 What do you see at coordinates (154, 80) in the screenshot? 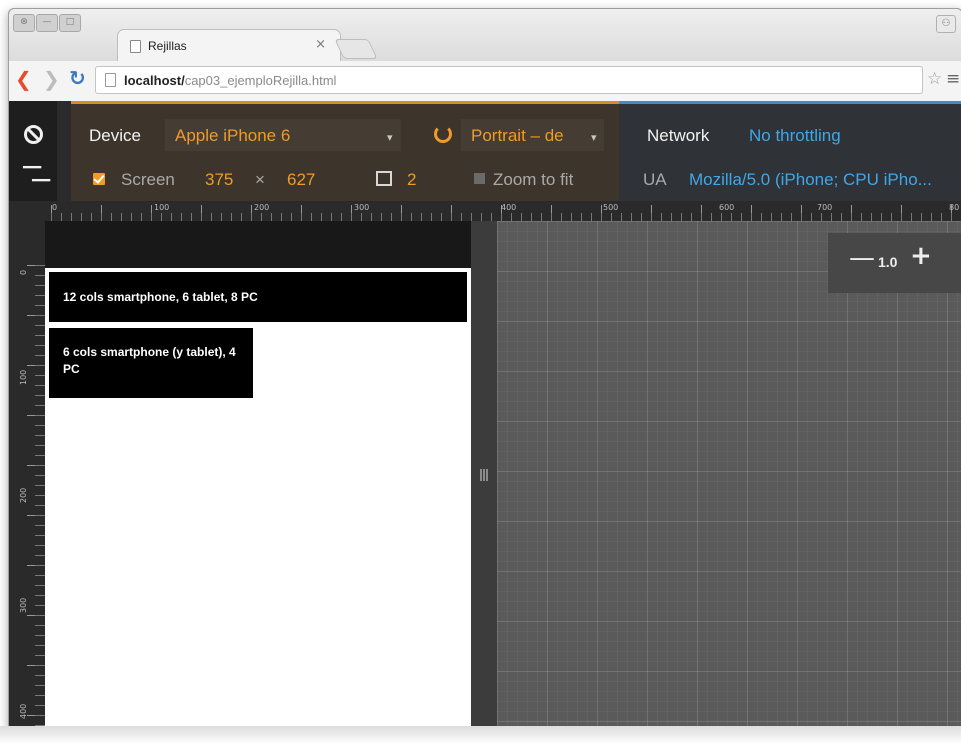
I see `url-host: localhost/` at bounding box center [154, 80].